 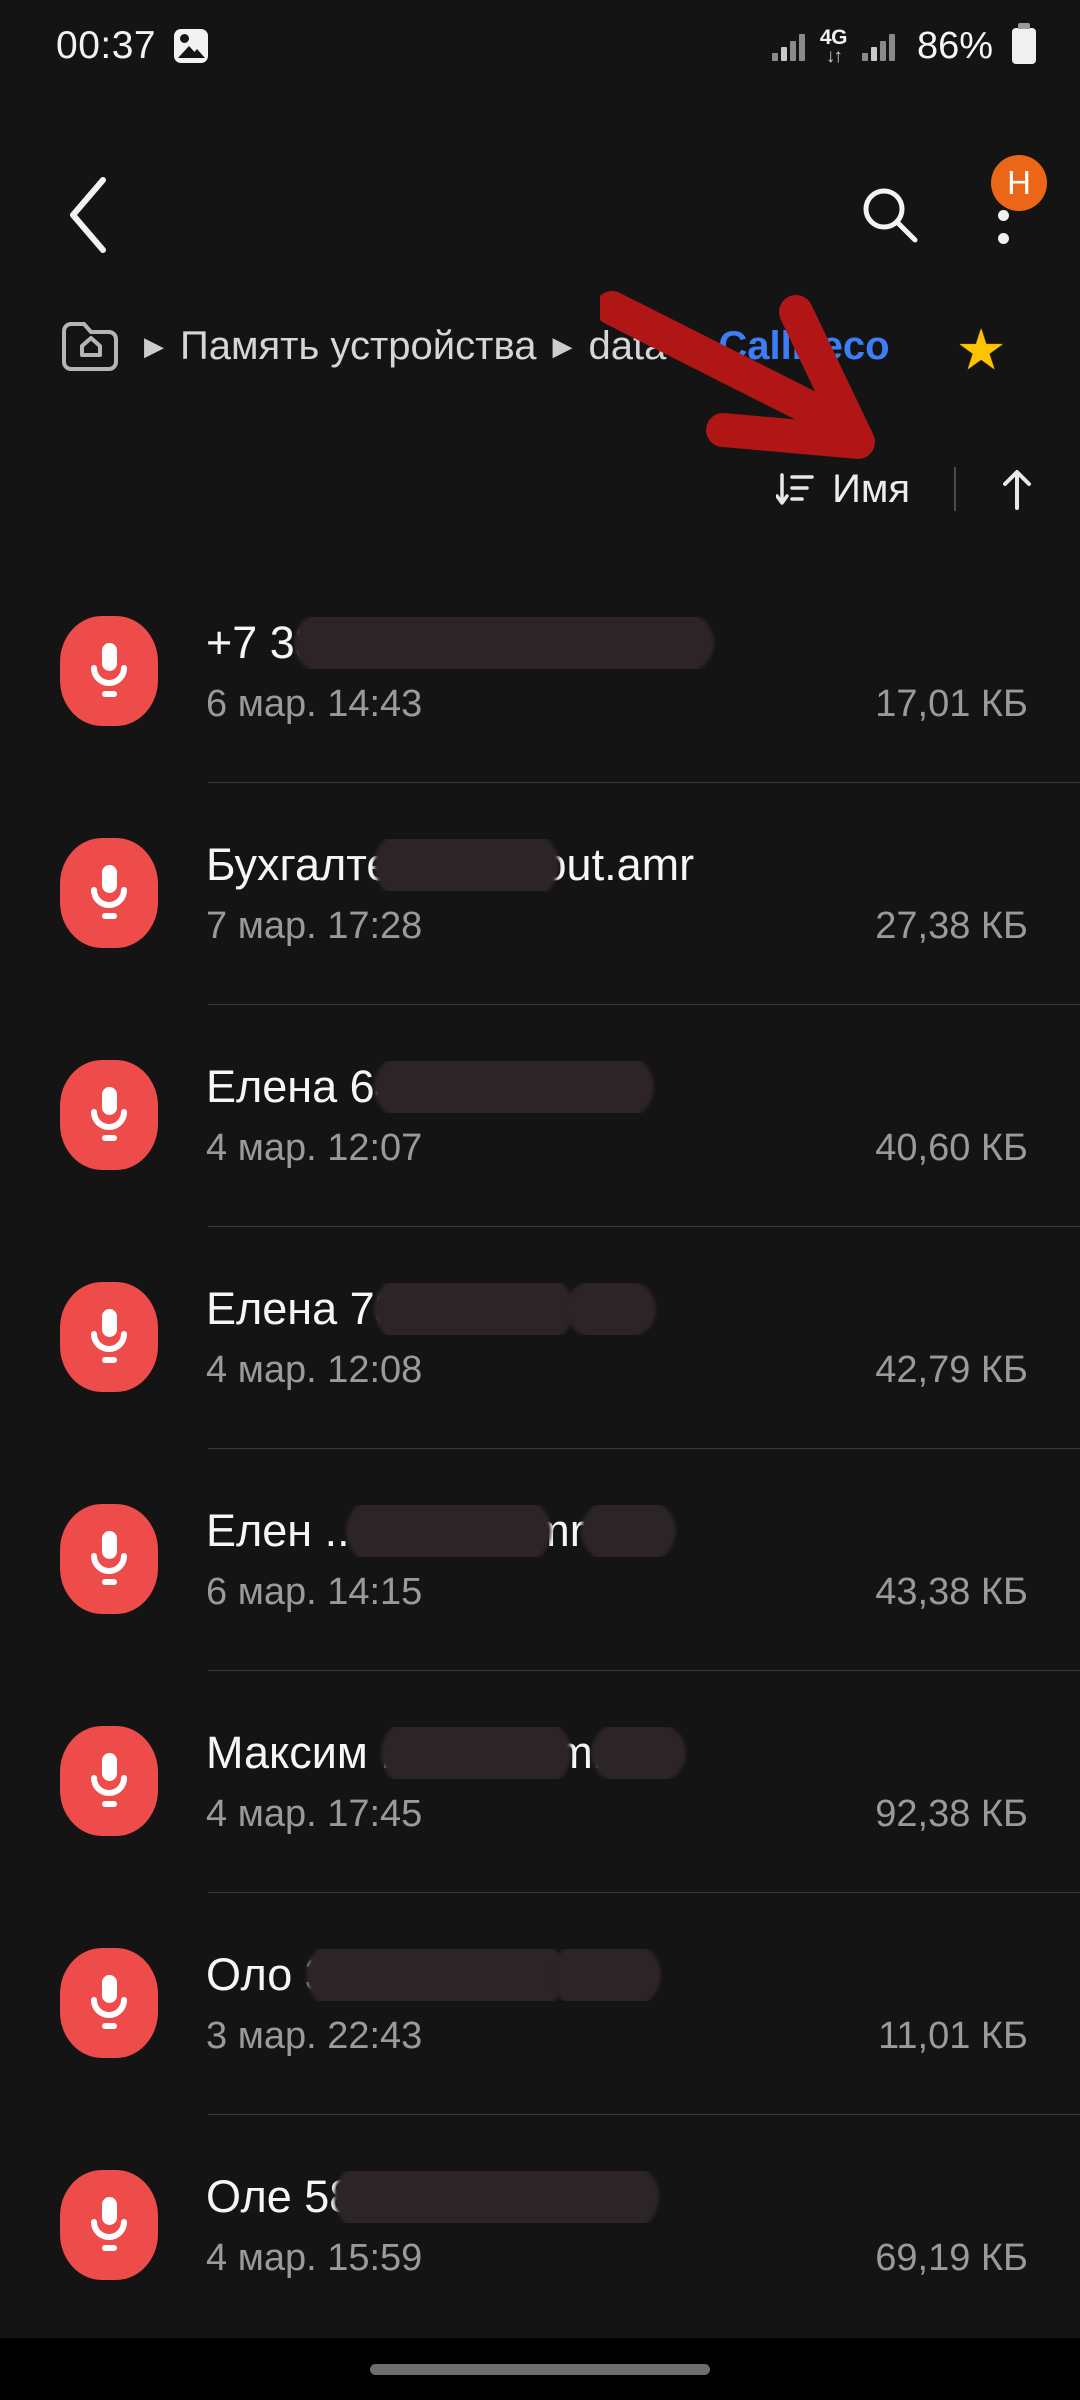 I want to click on file-date: 3 мар. 22:43, so click(x=314, y=2035).